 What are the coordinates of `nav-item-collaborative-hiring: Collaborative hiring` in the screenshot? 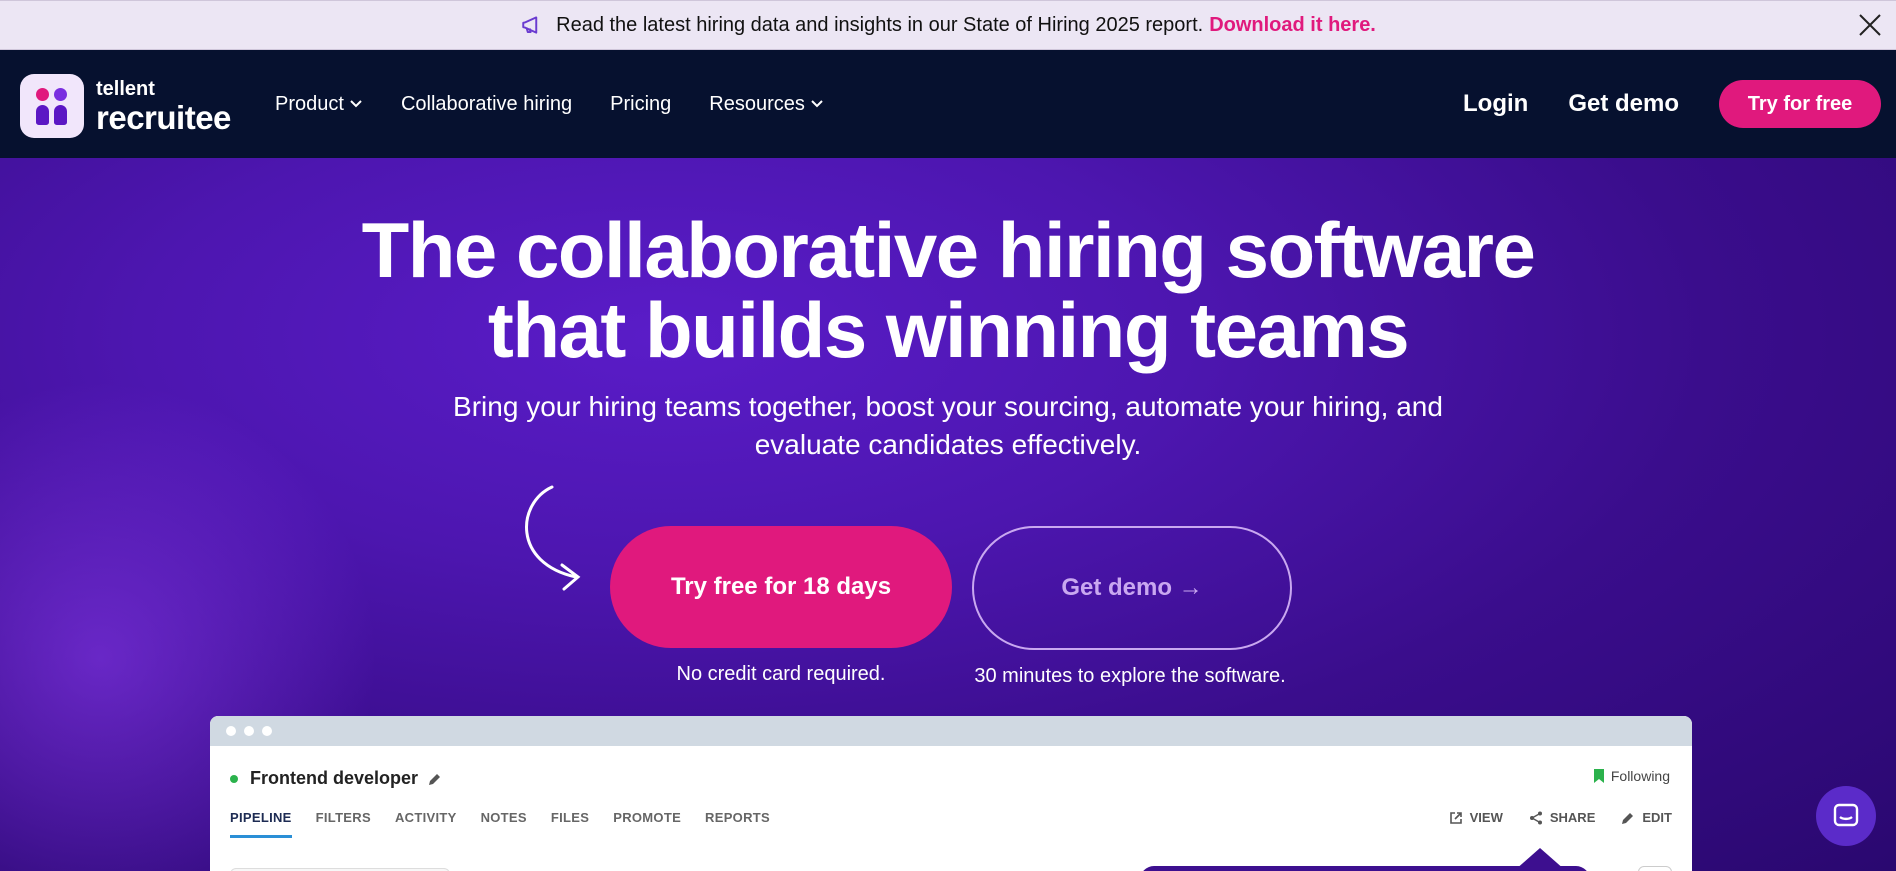 It's located at (486, 104).